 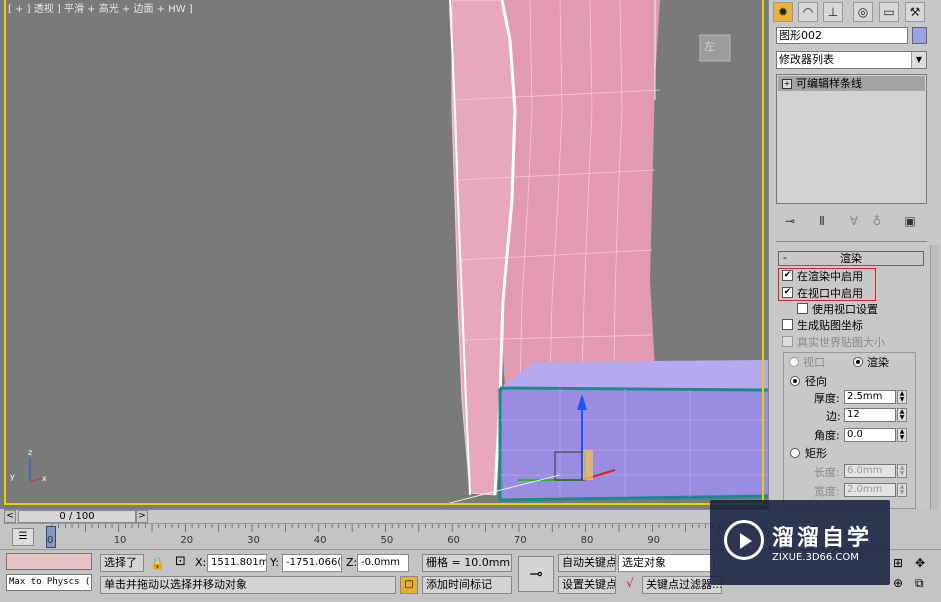 What do you see at coordinates (870, 397) in the screenshot?
I see `thickness-input: 2.5mm` at bounding box center [870, 397].